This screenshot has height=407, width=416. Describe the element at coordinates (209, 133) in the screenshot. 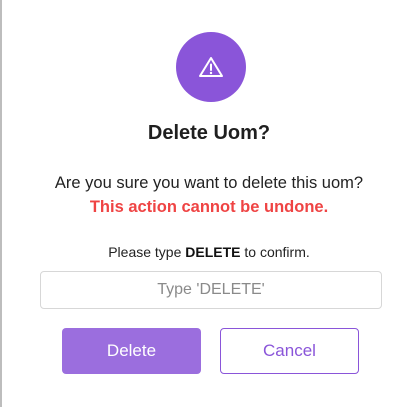

I see `dialog-title: Delete Uom?` at that location.